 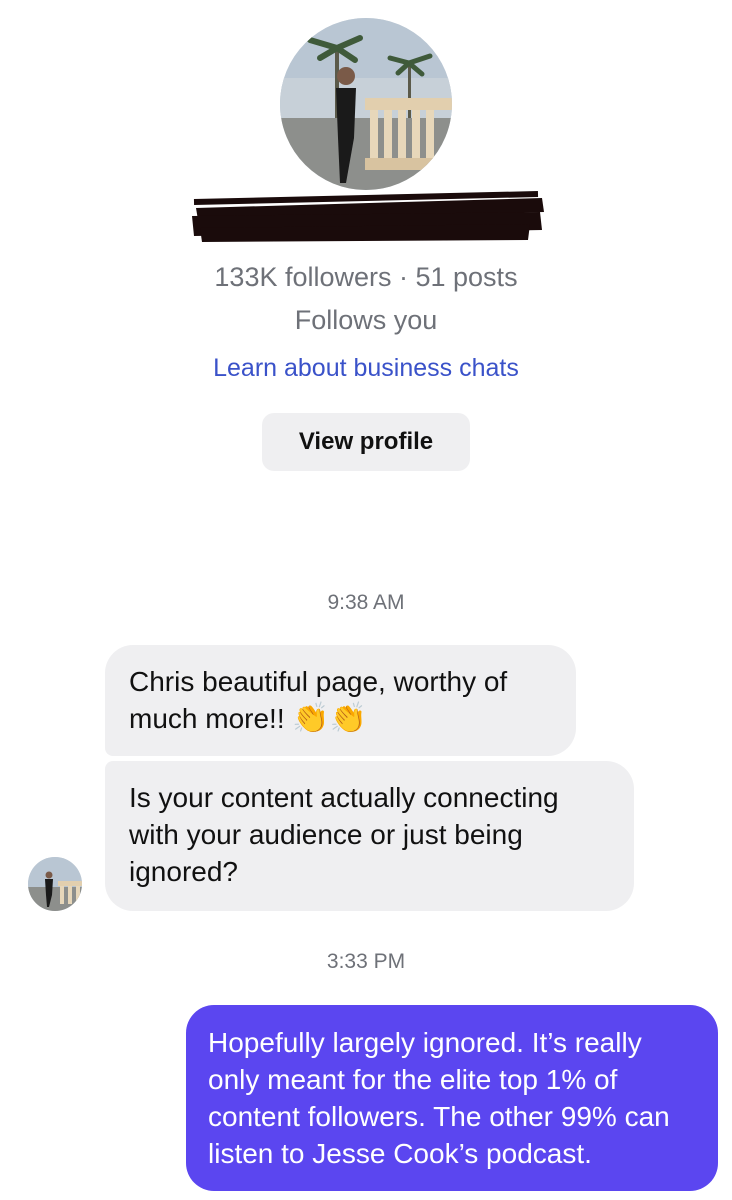 I want to click on clapping-hands-icon: 👏👏, so click(x=330, y=718).